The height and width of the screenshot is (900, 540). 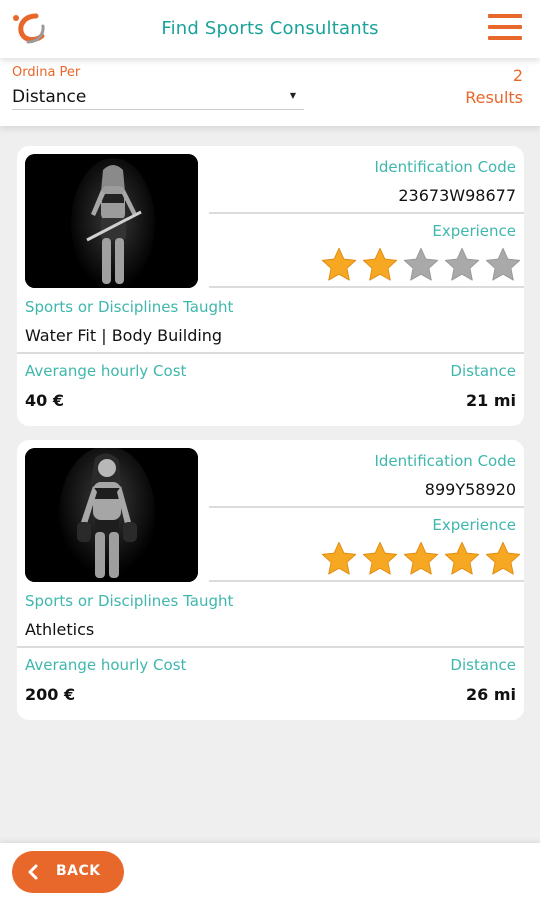 I want to click on sports-value: Athletics, so click(x=60, y=629).